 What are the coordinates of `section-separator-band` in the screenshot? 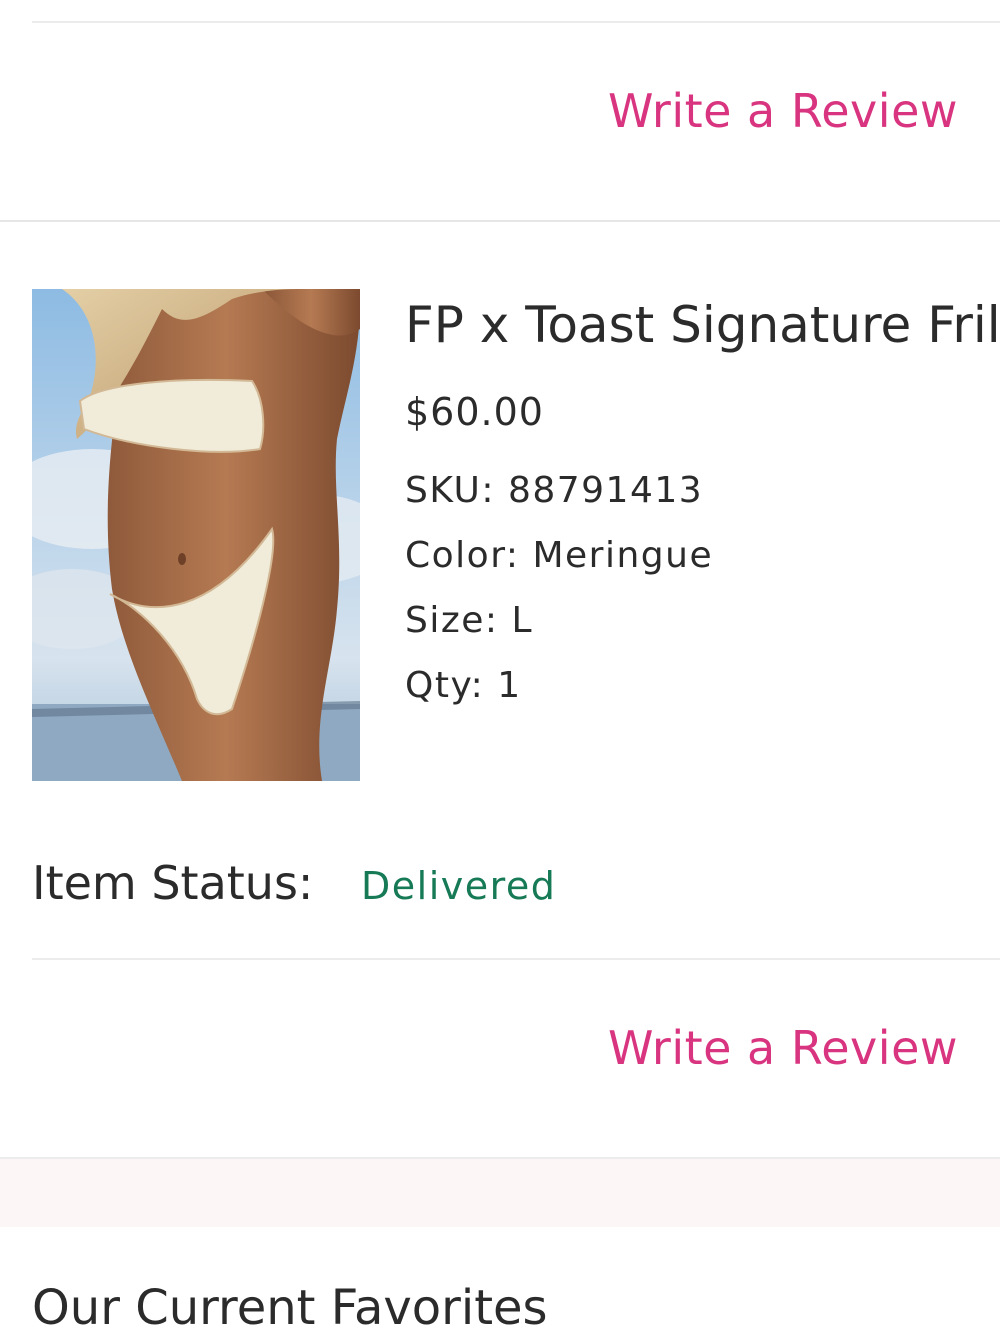 It's located at (500, 1193).